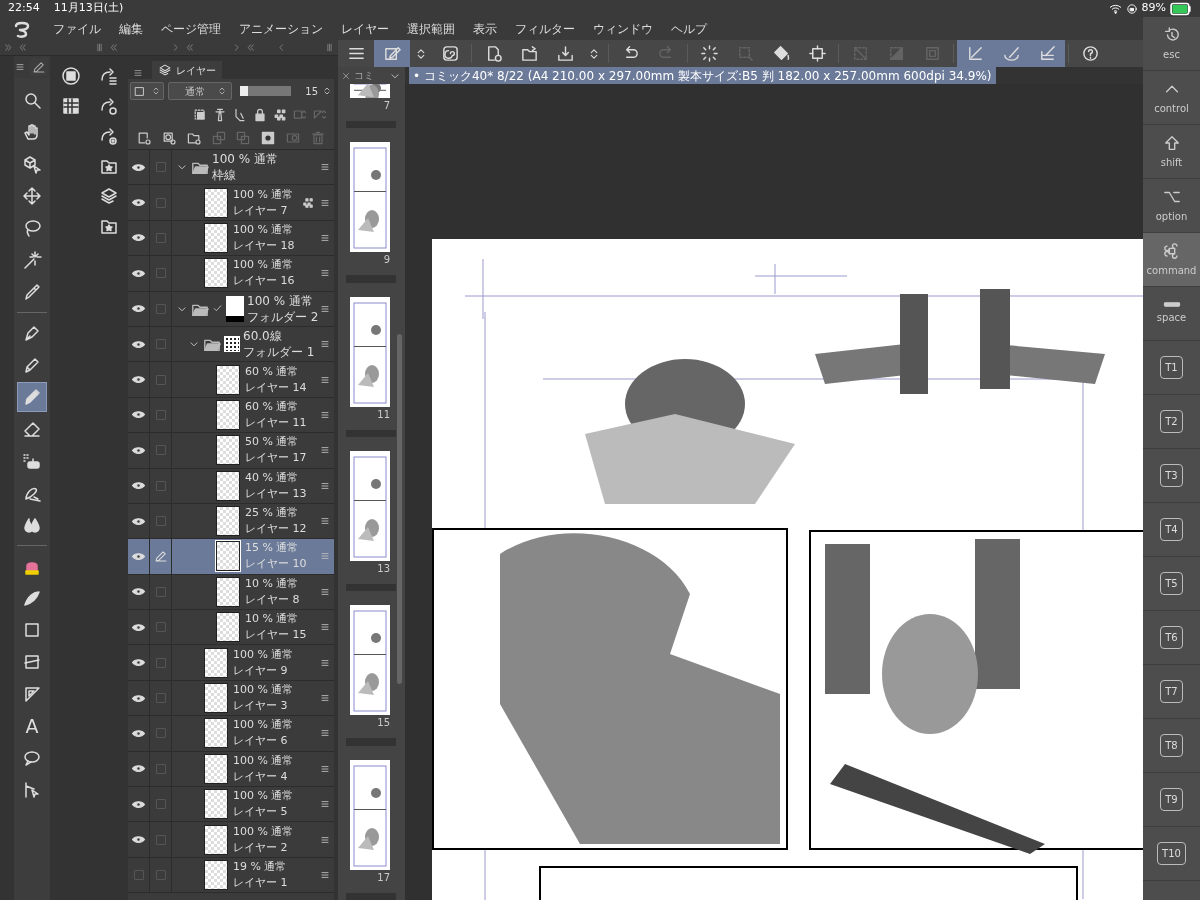  What do you see at coordinates (189, 47) in the screenshot?
I see `collapse-icon` at bounding box center [189, 47].